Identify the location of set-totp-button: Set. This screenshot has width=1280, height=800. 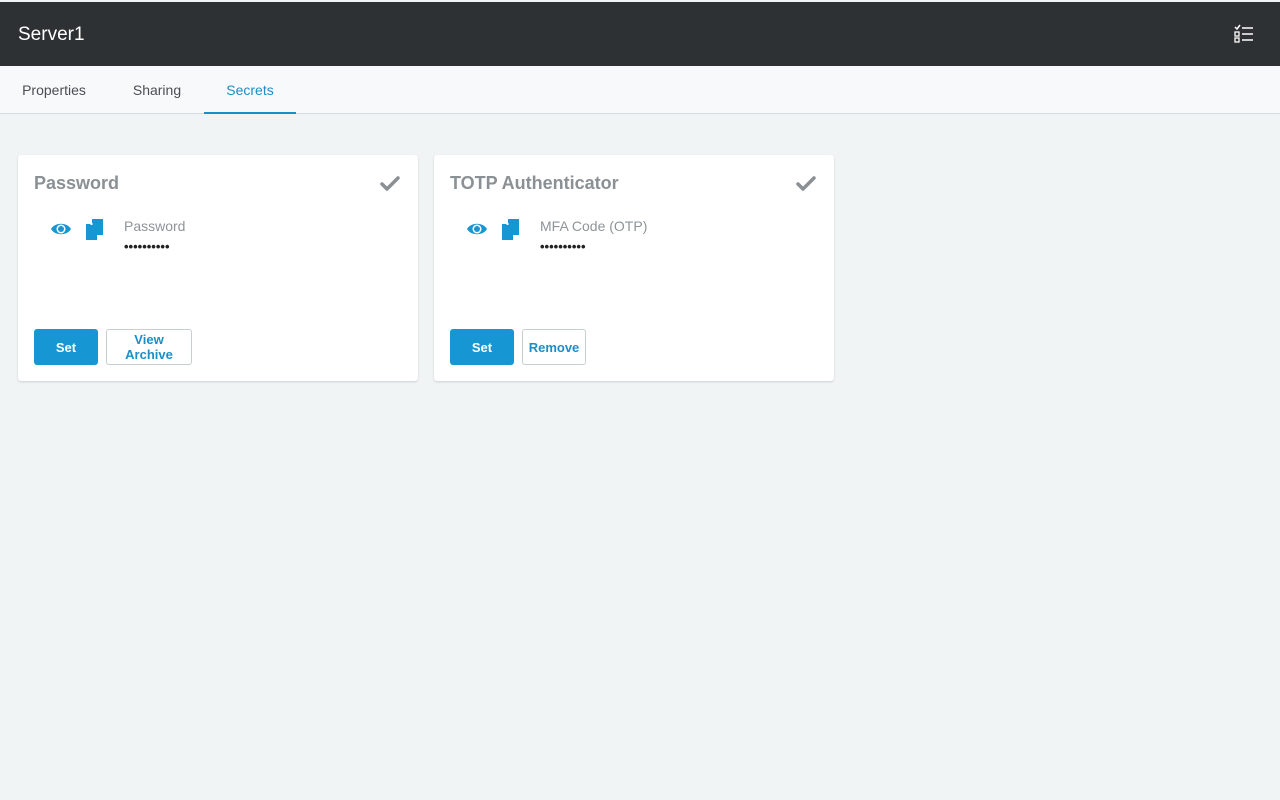
(482, 347).